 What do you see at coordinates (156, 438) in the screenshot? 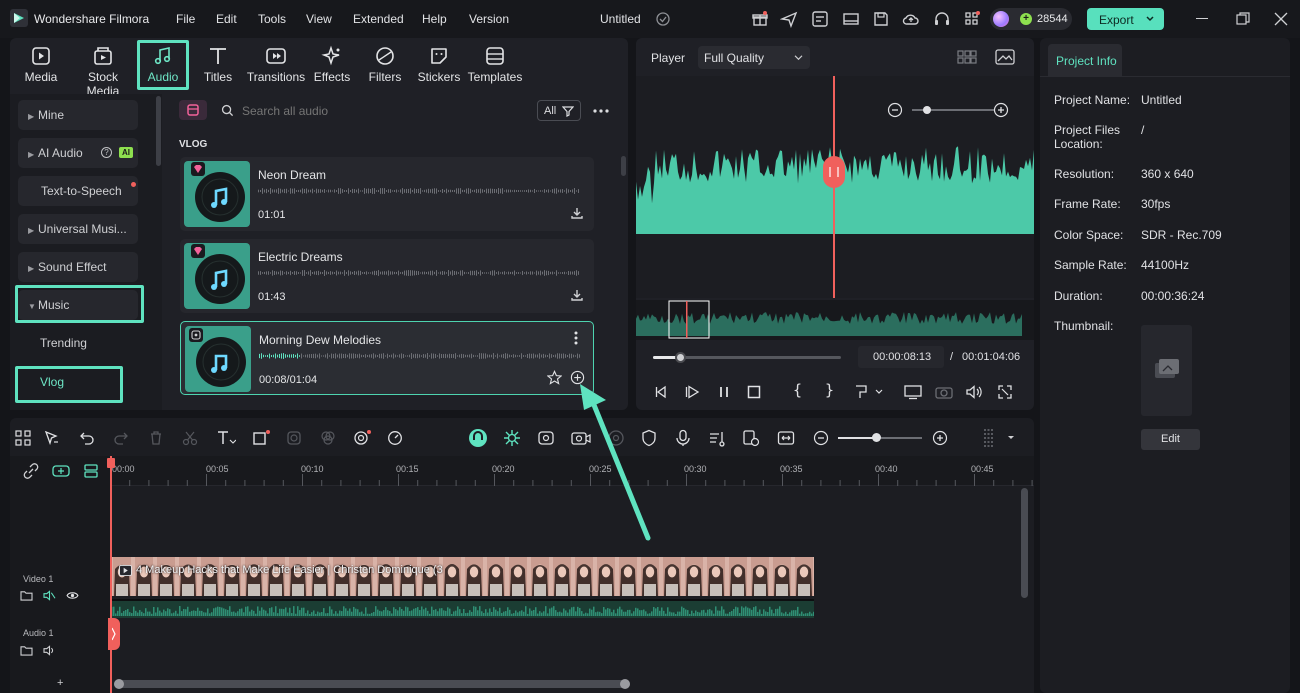
I see `delete-icon` at bounding box center [156, 438].